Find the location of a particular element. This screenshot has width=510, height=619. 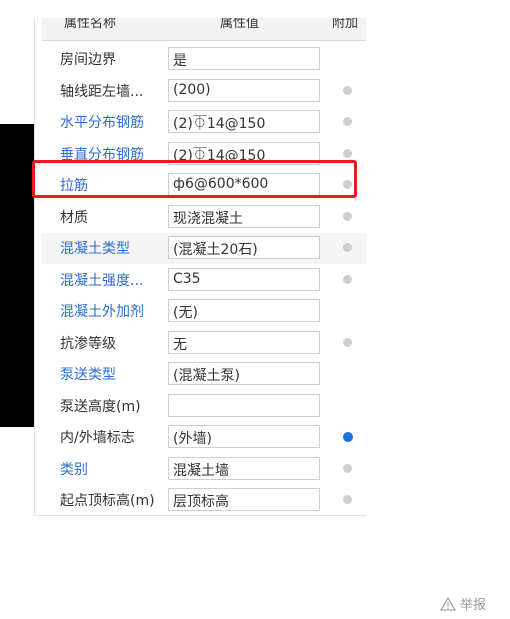

property-row: 混凝土类型 (混凝土20石) is located at coordinates (204, 248).